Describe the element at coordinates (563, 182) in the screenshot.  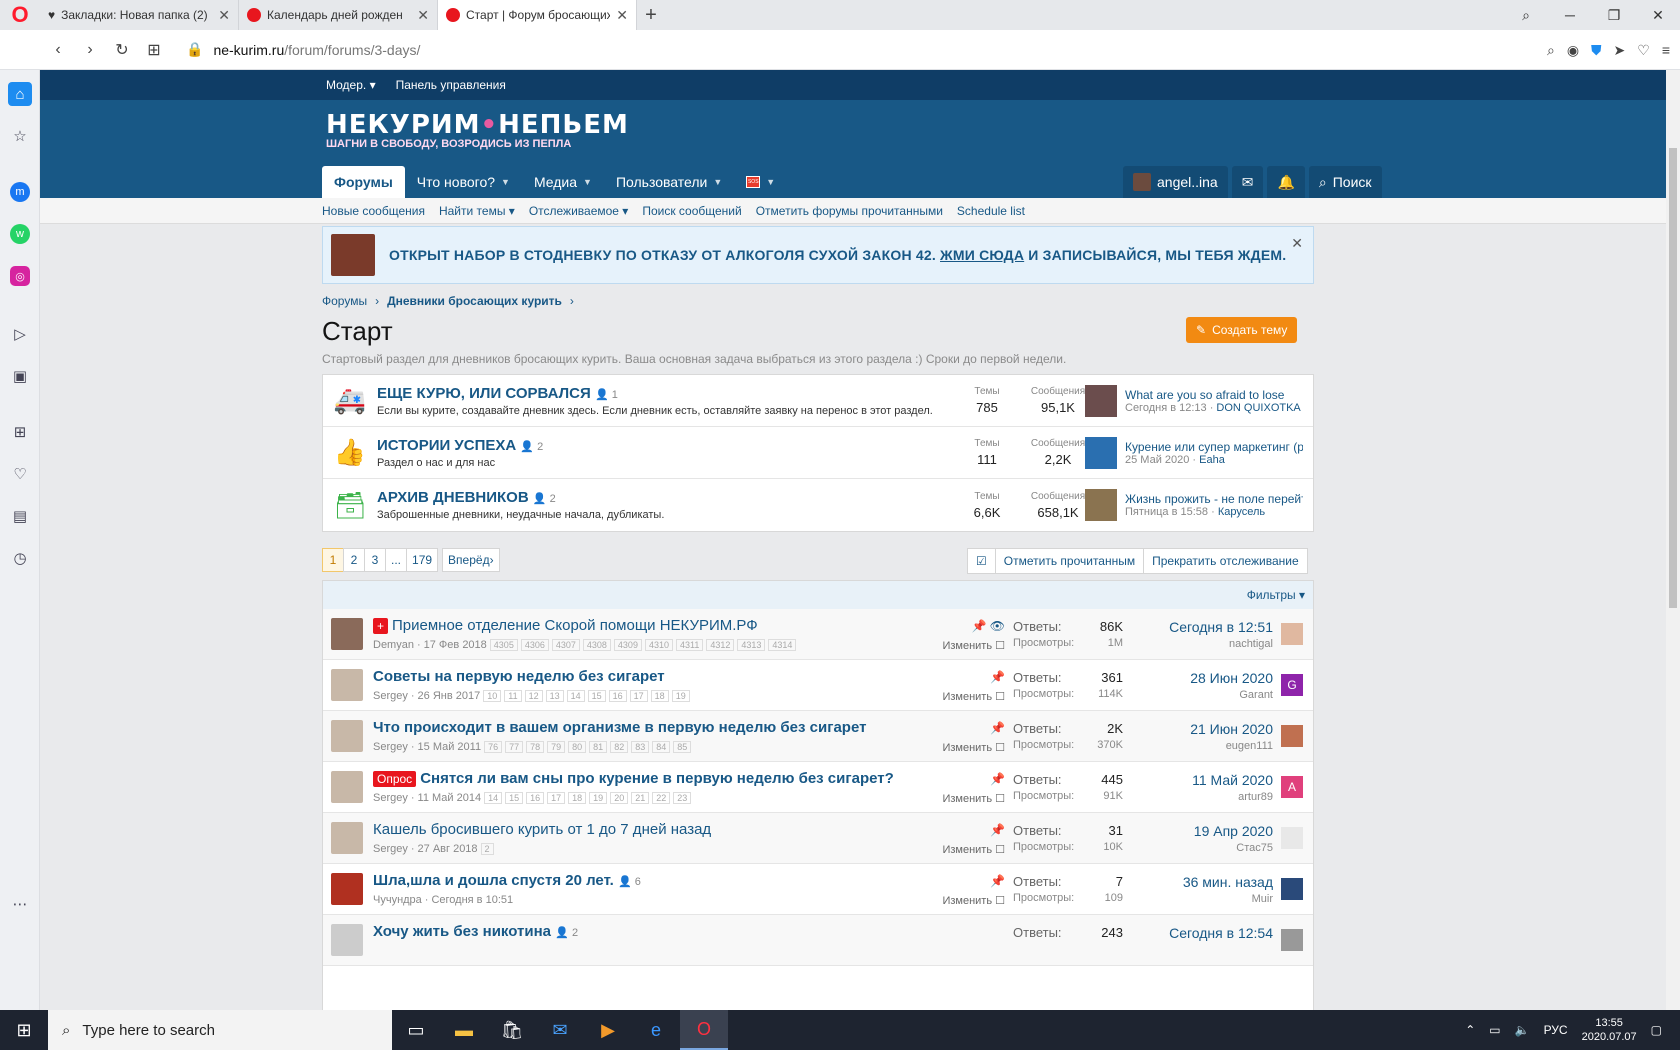
I see `nav-media: Медиа ▼` at that location.